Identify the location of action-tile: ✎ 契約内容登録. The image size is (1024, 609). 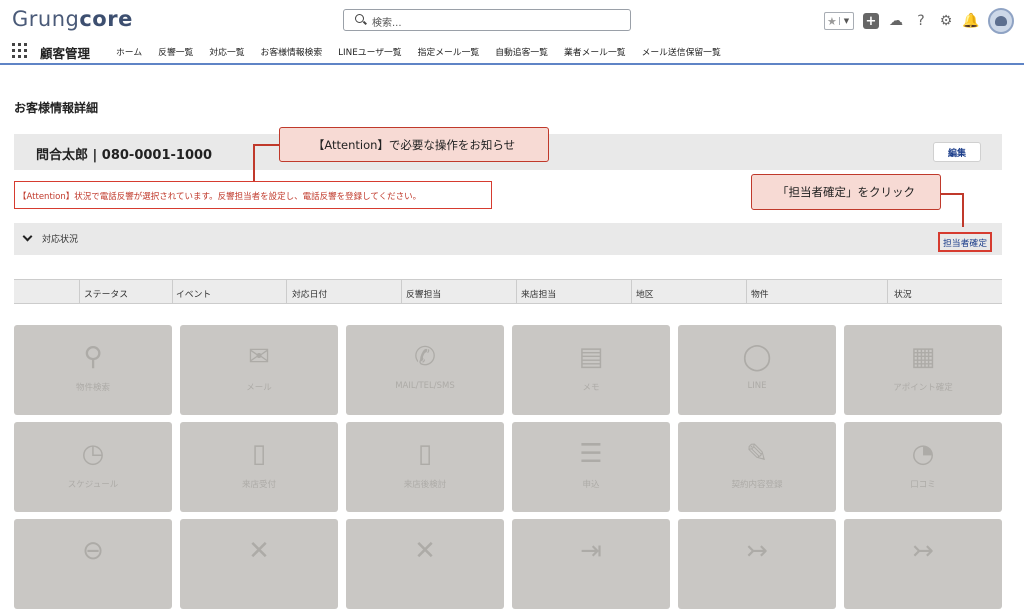
(757, 467).